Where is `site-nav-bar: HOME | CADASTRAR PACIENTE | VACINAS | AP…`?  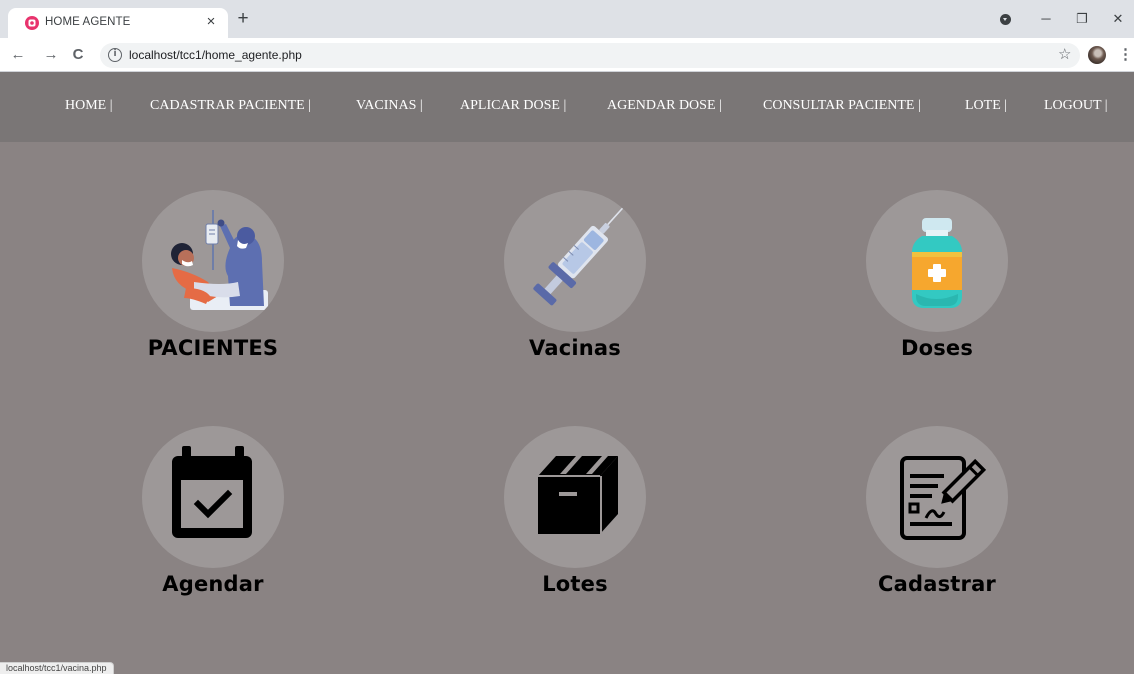 site-nav-bar: HOME | CADASTRAR PACIENTE | VACINAS | AP… is located at coordinates (567, 107).